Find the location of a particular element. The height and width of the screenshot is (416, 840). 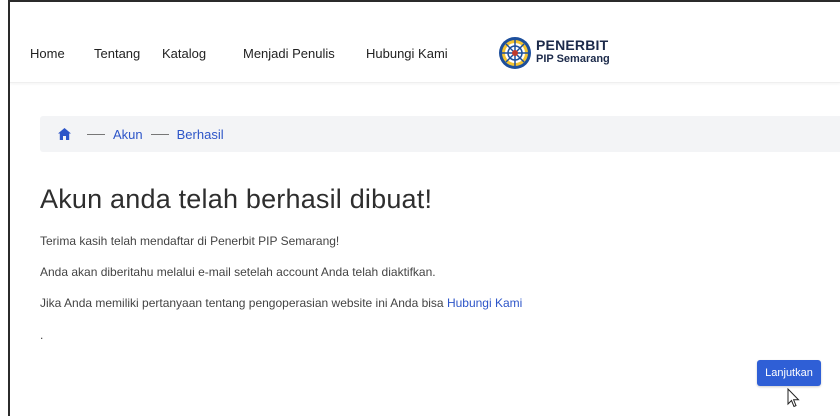

nav-home: Home is located at coordinates (47, 53).